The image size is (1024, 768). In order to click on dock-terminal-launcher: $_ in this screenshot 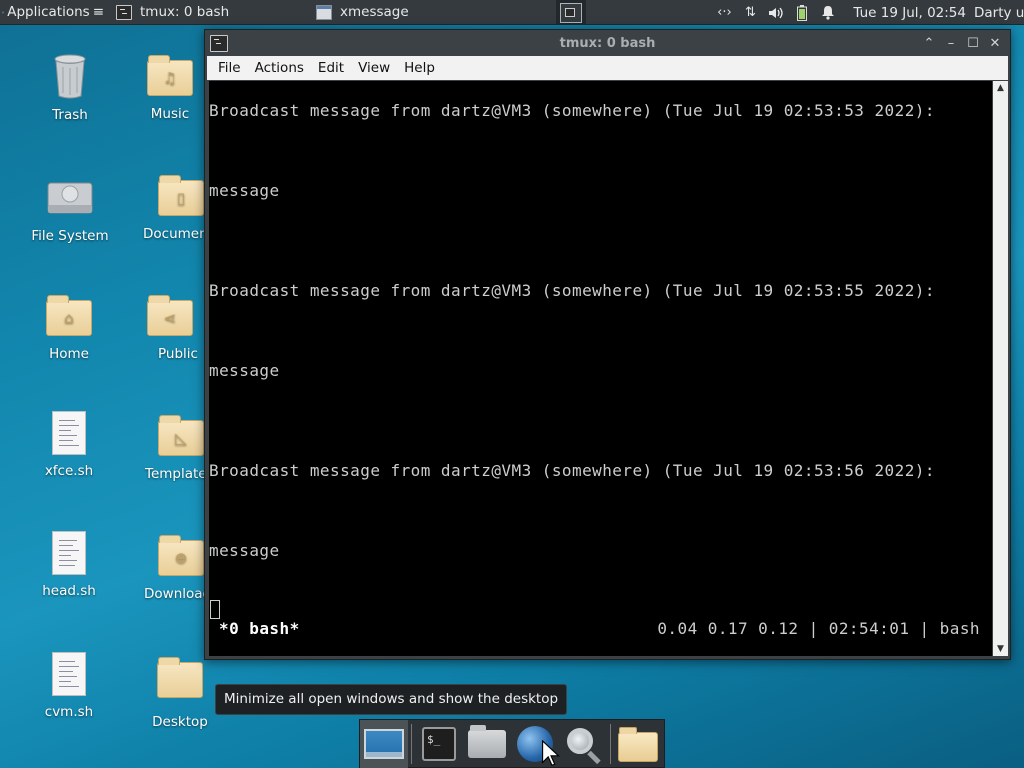, I will do `click(439, 744)`.